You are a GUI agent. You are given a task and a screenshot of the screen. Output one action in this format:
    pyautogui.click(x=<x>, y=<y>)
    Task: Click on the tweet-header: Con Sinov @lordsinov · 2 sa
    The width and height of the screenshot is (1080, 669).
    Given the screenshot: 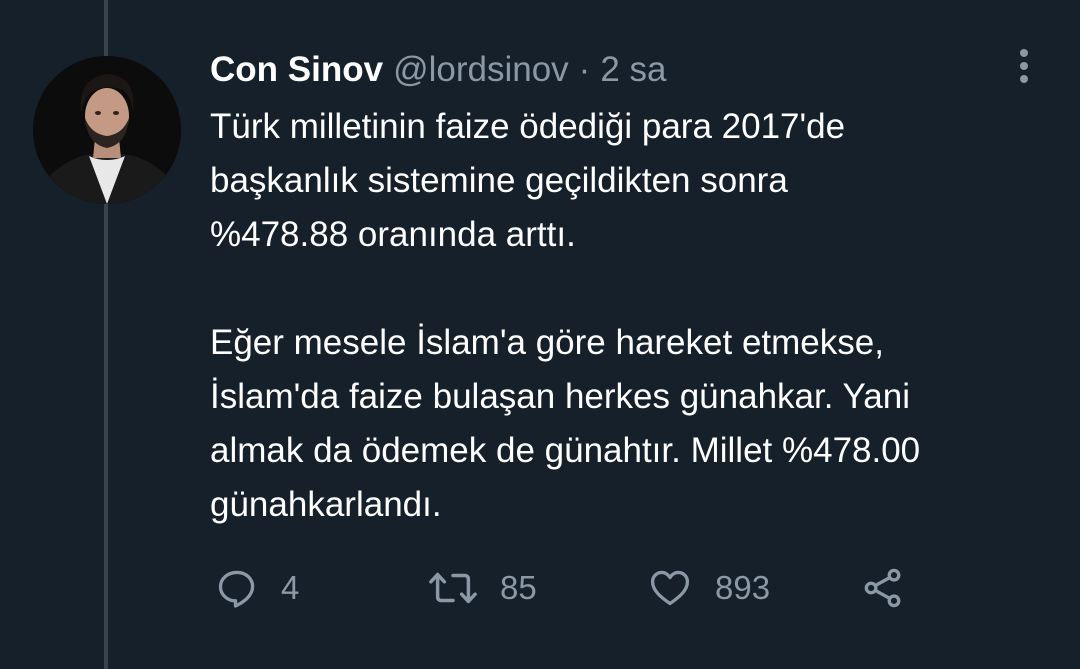 What is the action you would take?
    pyautogui.click(x=438, y=70)
    